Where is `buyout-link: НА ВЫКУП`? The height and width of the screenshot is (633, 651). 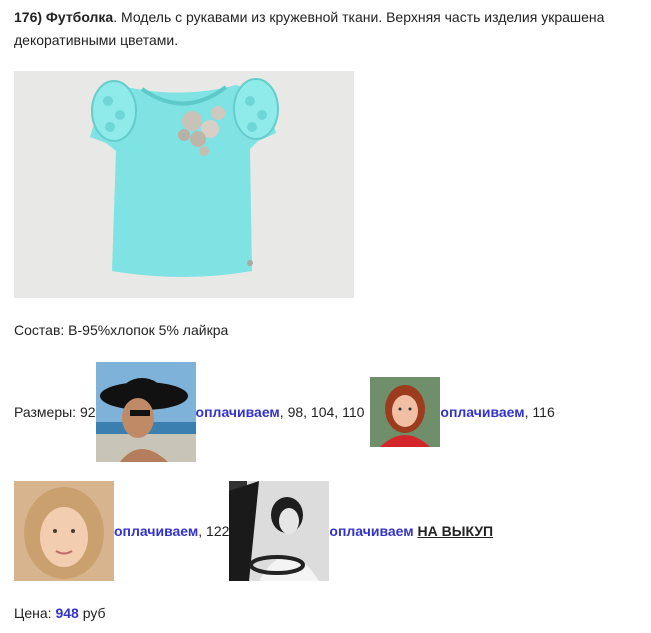 buyout-link: НА ВЫКУП is located at coordinates (456, 531).